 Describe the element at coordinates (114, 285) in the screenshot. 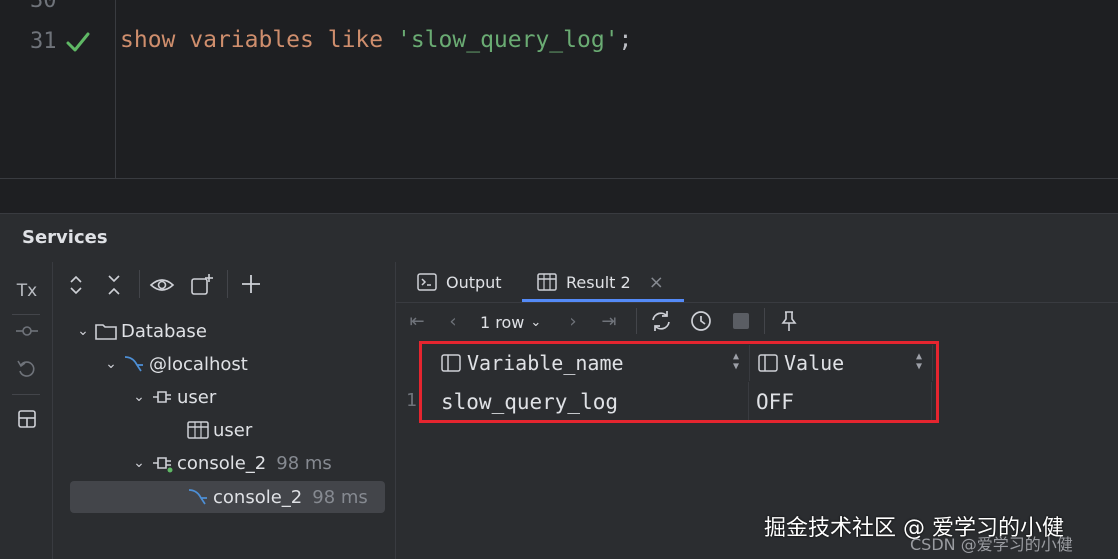

I see `collapse-all-icon` at that location.